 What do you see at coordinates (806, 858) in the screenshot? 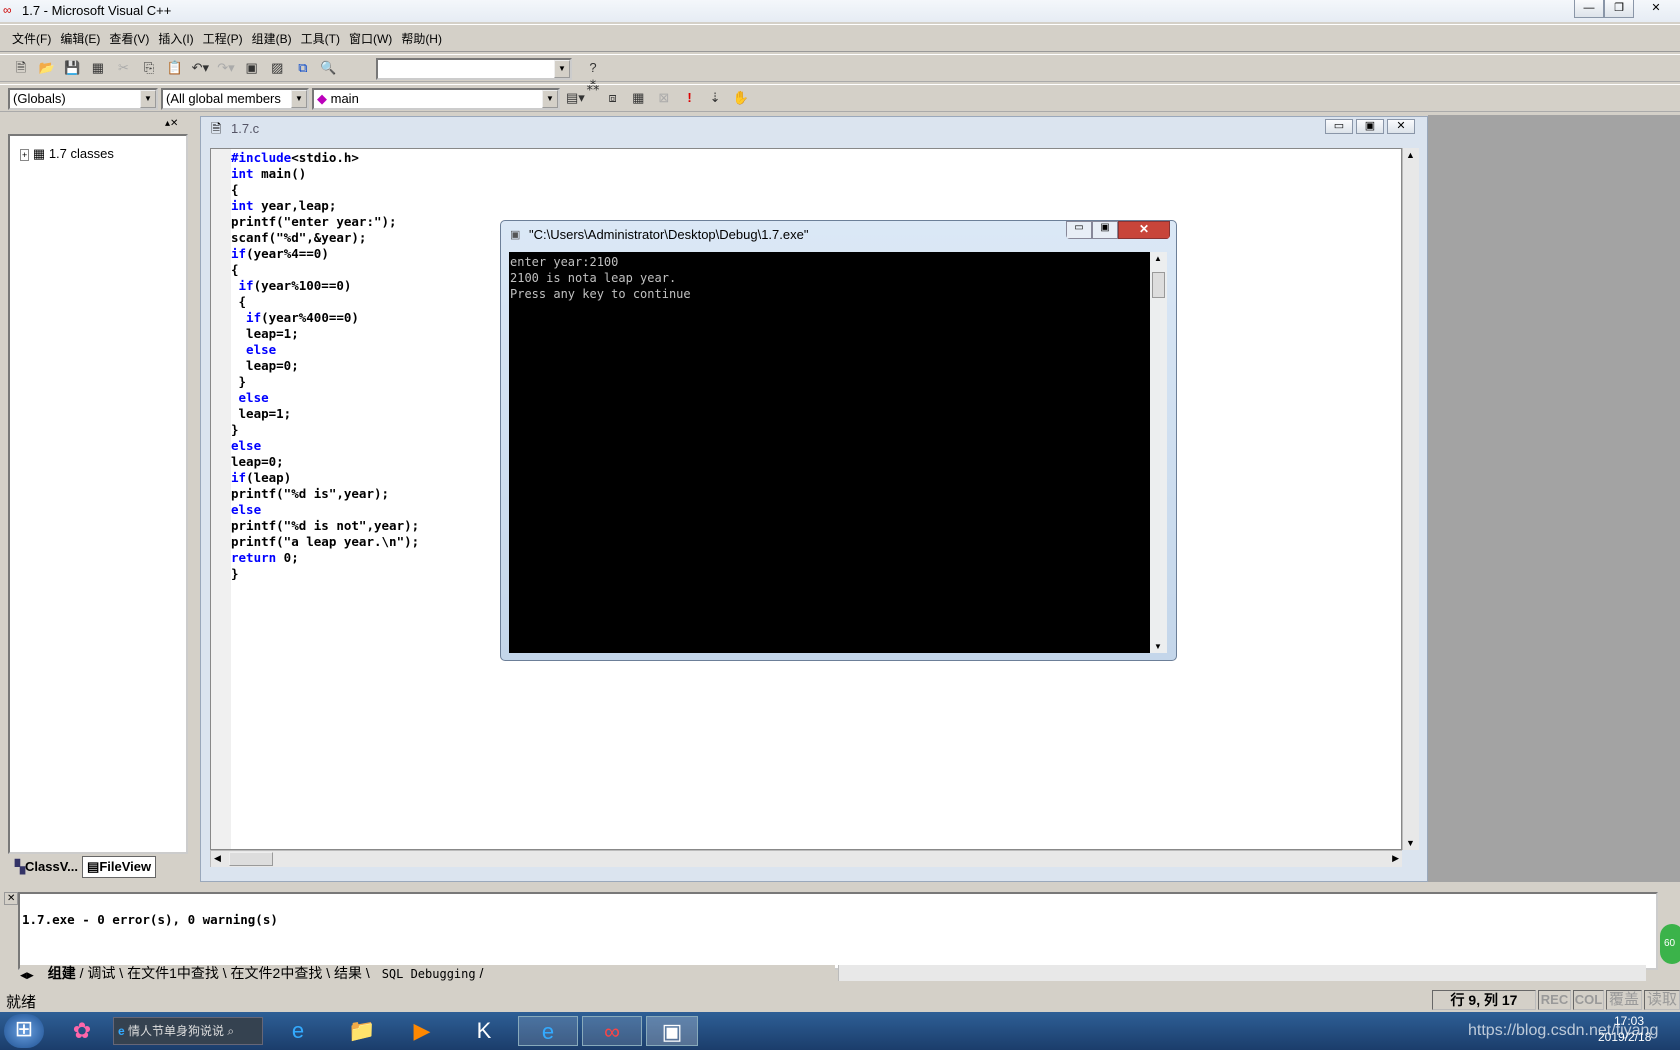
I see `horizontal-scrollbar: ◀ ▶` at bounding box center [806, 858].